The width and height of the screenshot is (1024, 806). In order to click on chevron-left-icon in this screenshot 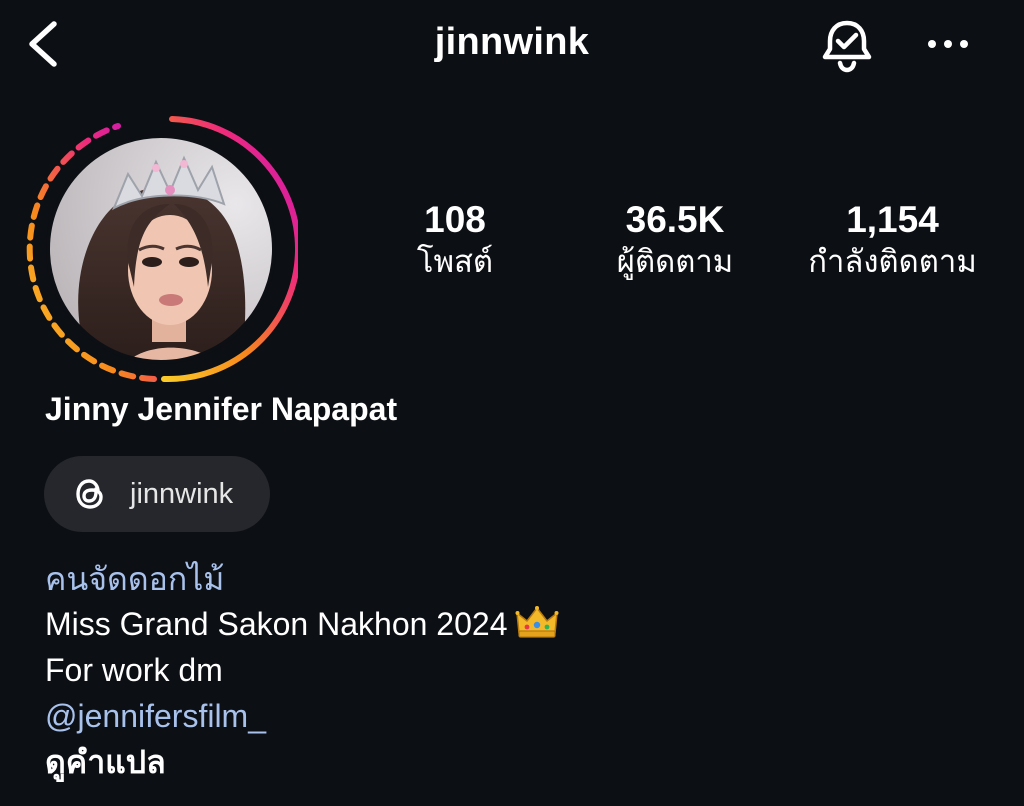, I will do `click(43, 44)`.